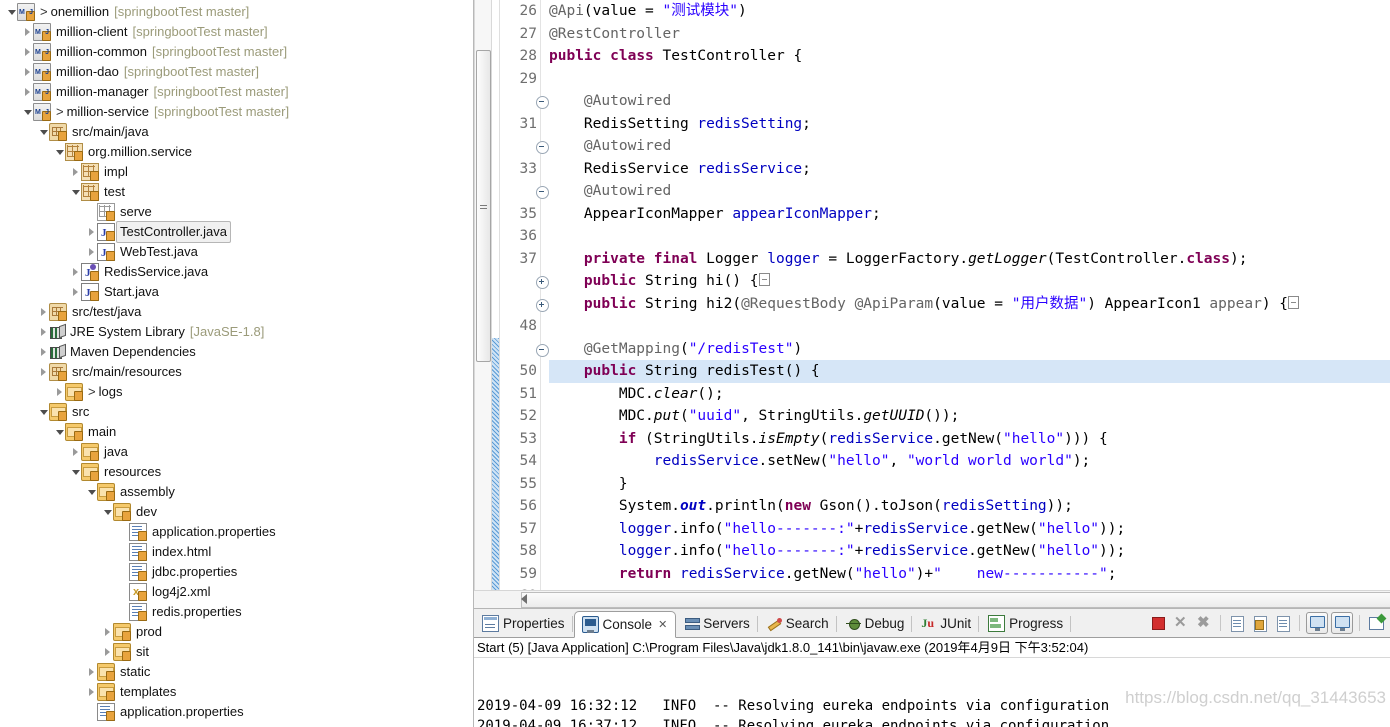 The height and width of the screenshot is (727, 1390). I want to click on editor-horizontal-scrollbar, so click(932, 599).